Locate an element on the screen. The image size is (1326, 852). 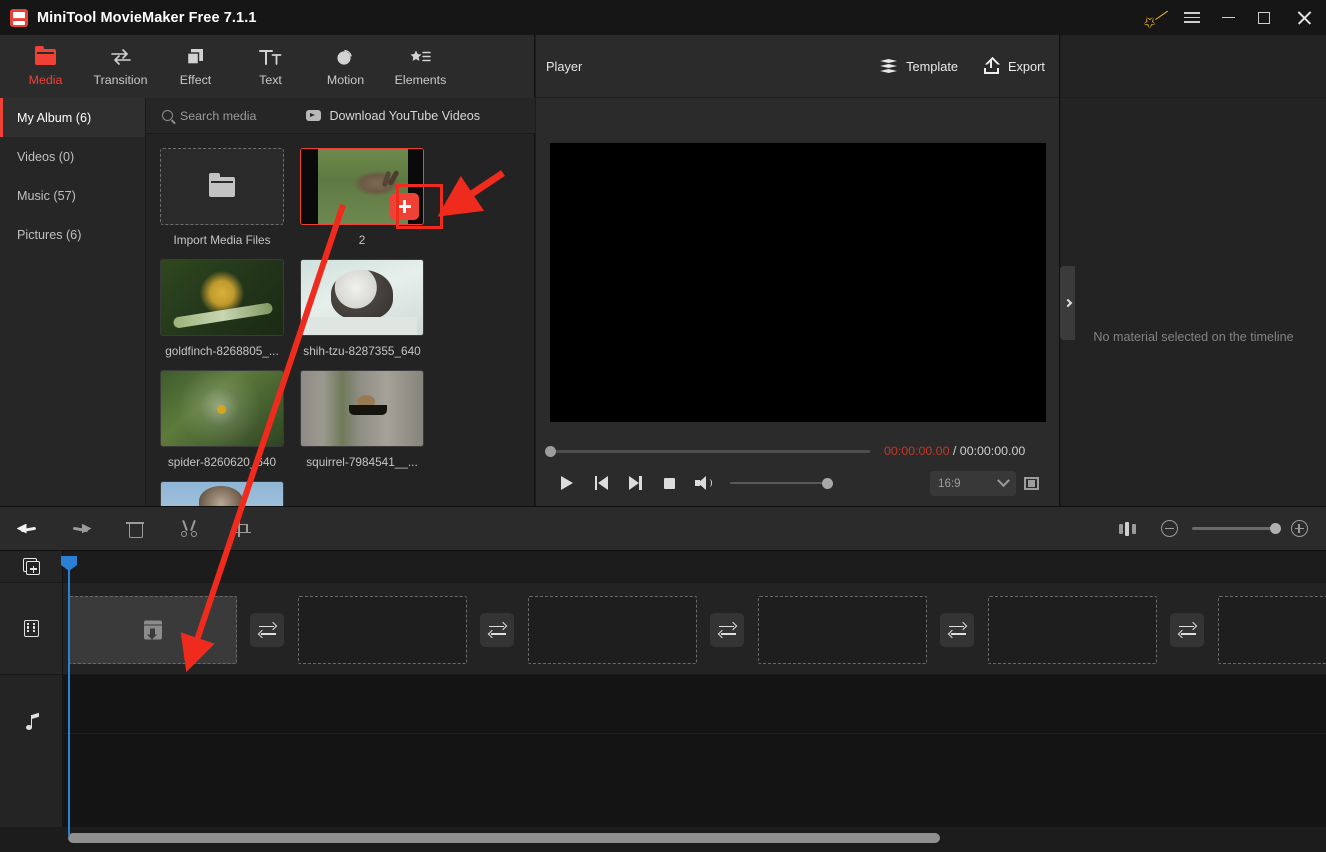
sidebar-item-my-album-label: My Album (6) is located at coordinates (54, 117).